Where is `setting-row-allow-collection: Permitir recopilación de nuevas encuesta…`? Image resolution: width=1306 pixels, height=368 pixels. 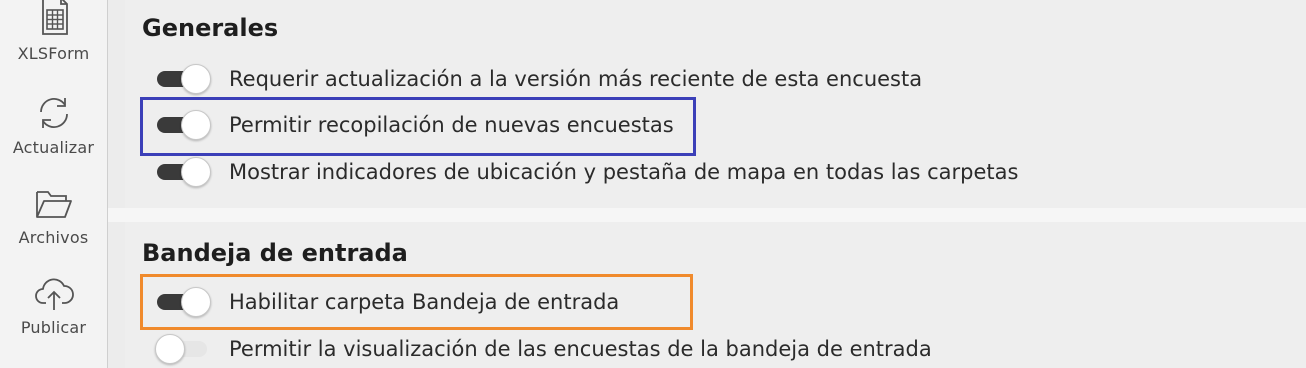
setting-row-allow-collection: Permitir recopilación de nuevas encuesta… is located at coordinates (414, 125).